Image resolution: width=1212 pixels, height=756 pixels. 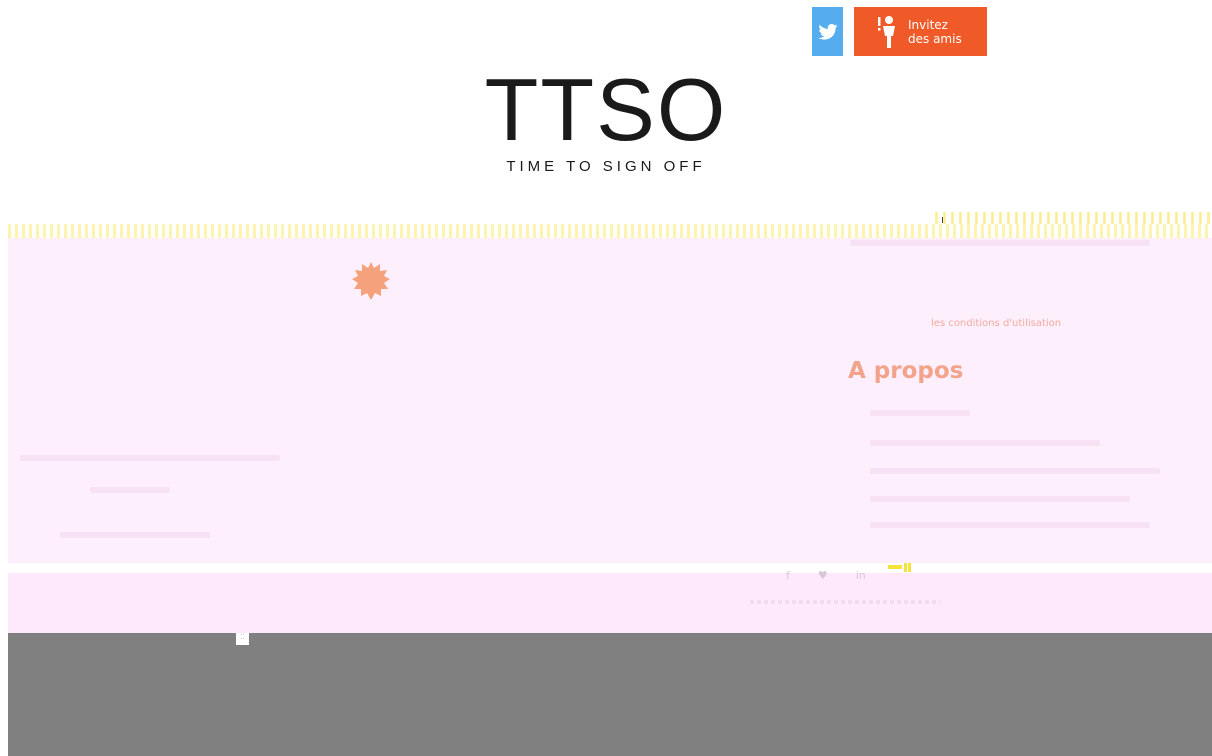 What do you see at coordinates (899, 567) in the screenshot?
I see `mini-flag-icon` at bounding box center [899, 567].